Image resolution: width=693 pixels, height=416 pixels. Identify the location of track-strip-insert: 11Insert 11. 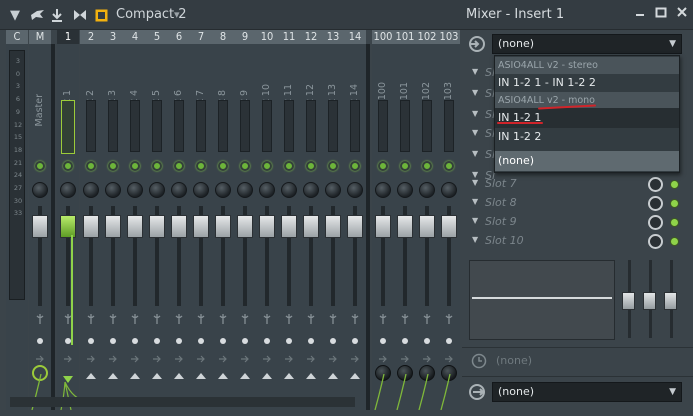
(289, 220).